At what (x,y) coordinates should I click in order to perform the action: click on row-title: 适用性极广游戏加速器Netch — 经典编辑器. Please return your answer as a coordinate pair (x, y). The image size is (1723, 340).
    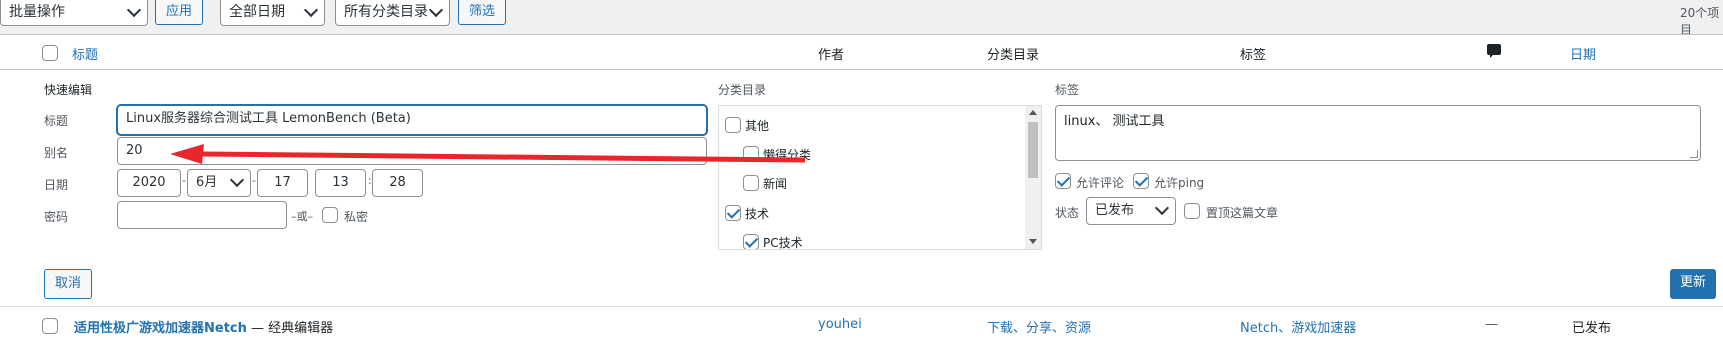
    Looking at the image, I should click on (203, 326).